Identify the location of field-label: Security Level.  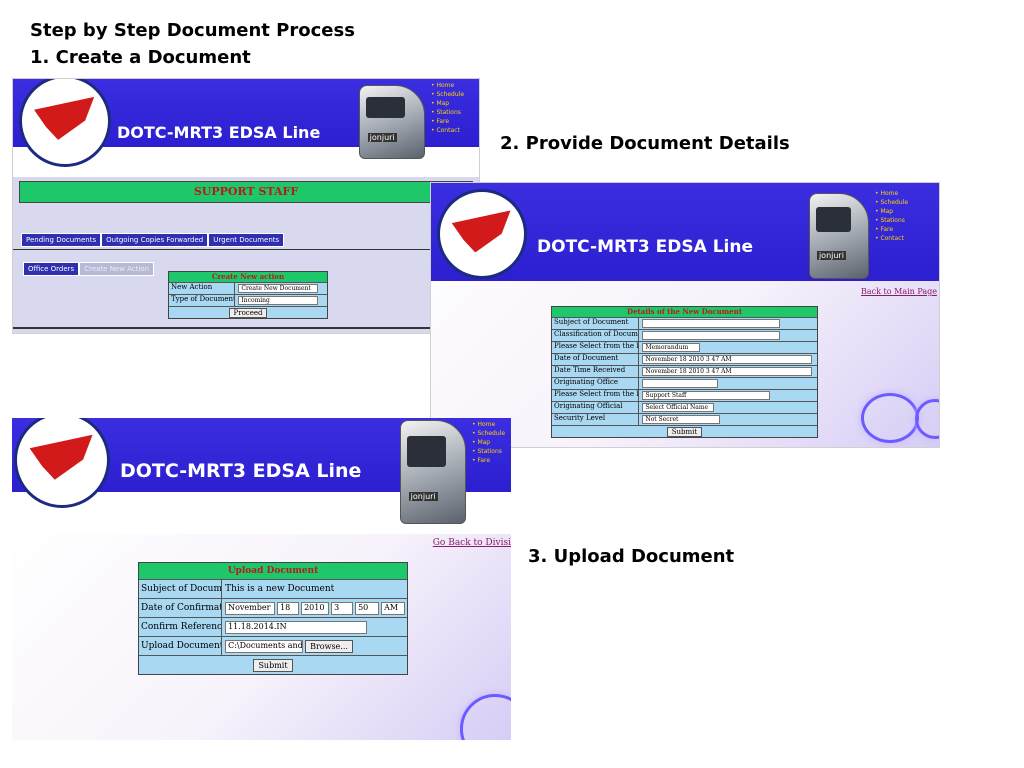
(596, 419).